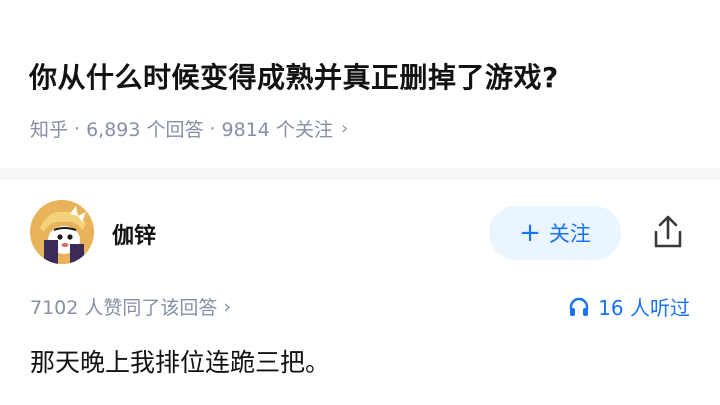 The width and height of the screenshot is (720, 405). I want to click on listen-label: 16 人听过, so click(644, 308).